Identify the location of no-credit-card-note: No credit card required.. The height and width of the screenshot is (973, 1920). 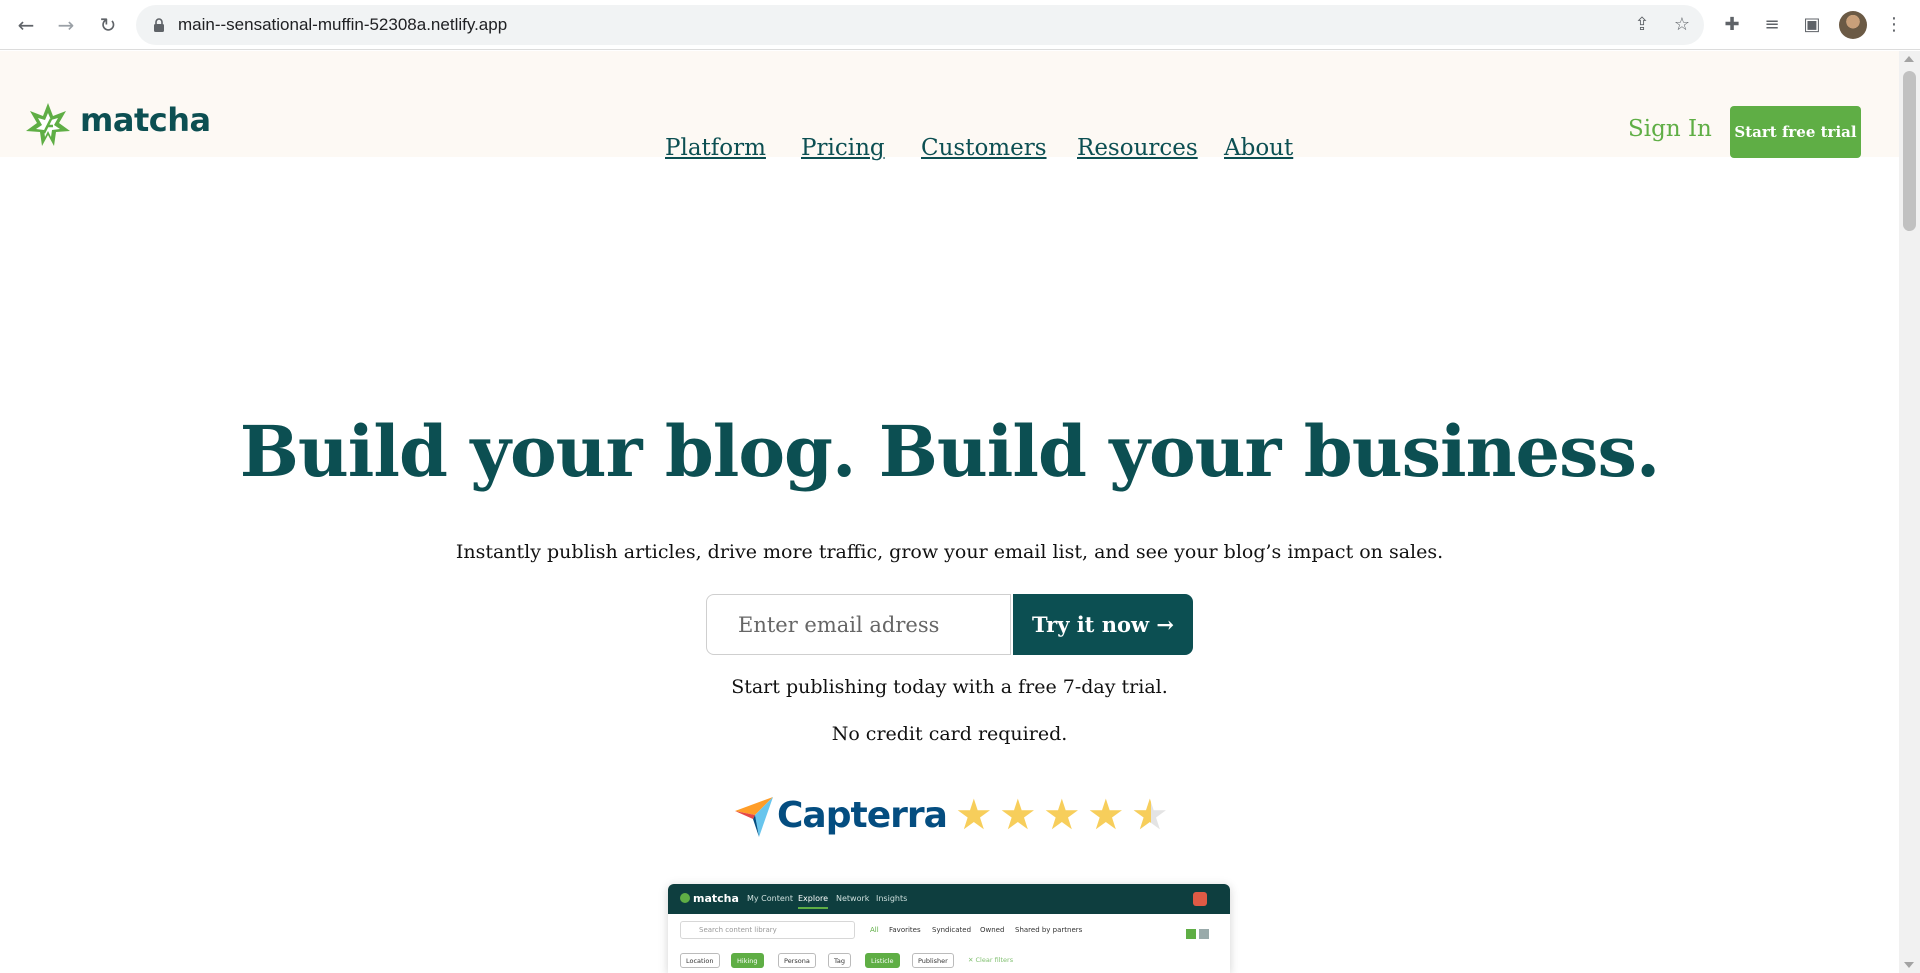
(949, 734).